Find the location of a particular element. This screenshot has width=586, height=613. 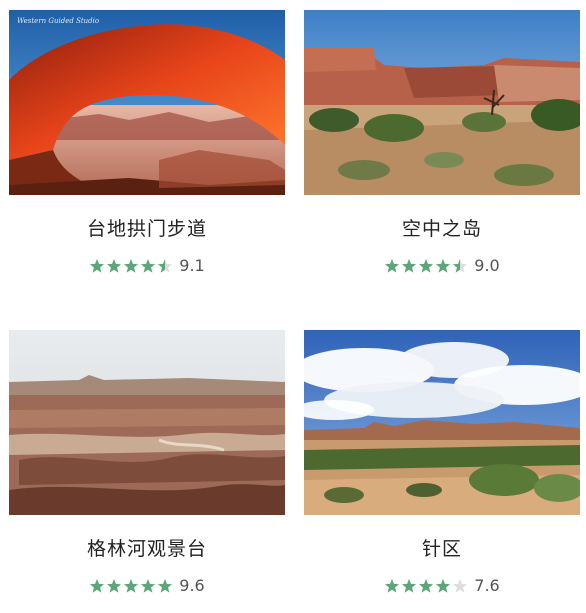

rating-row: 9.6 is located at coordinates (147, 585).